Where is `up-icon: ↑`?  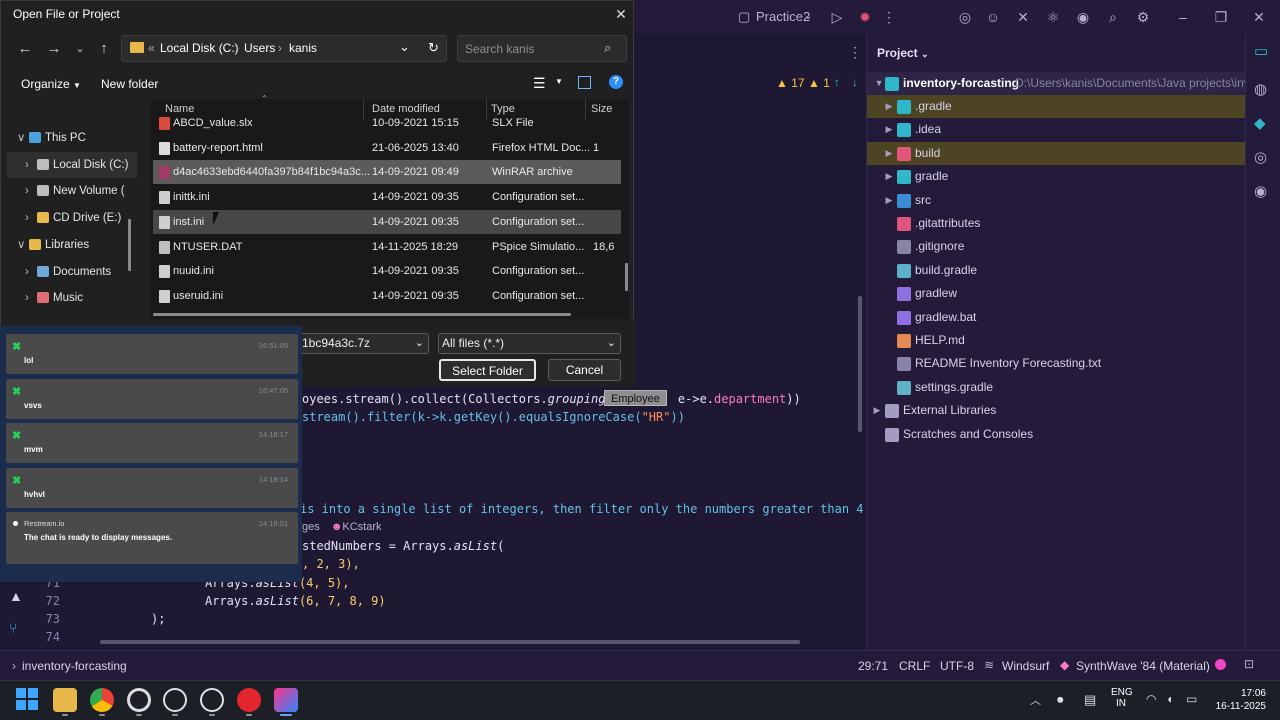 up-icon: ↑ is located at coordinates (104, 49).